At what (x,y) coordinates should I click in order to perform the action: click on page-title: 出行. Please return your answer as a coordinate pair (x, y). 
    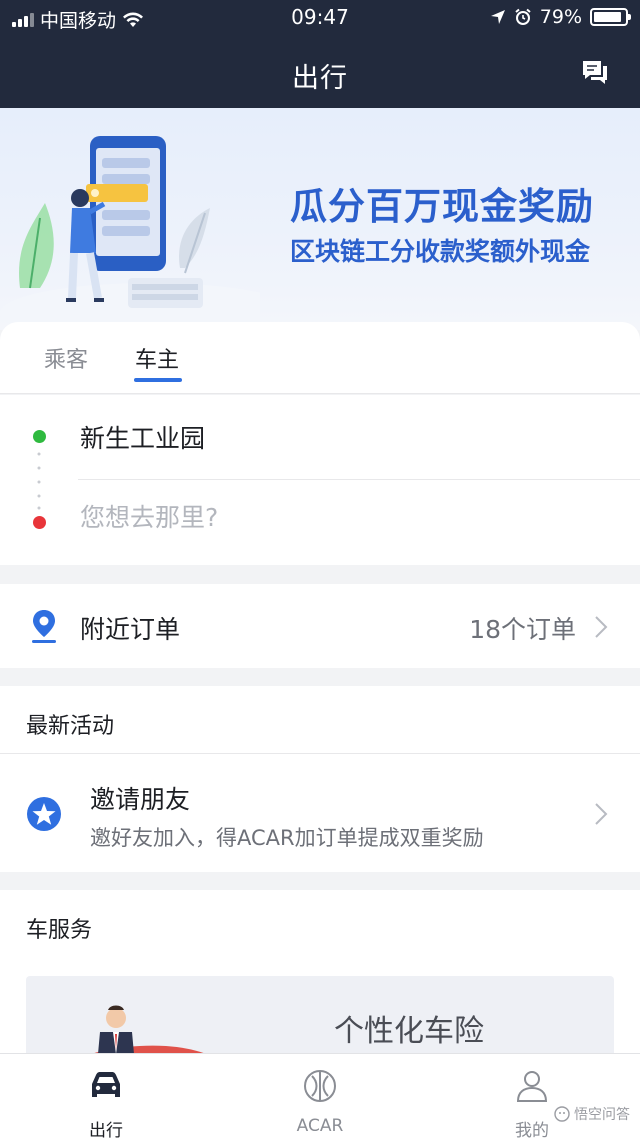
    Looking at the image, I should click on (320, 78).